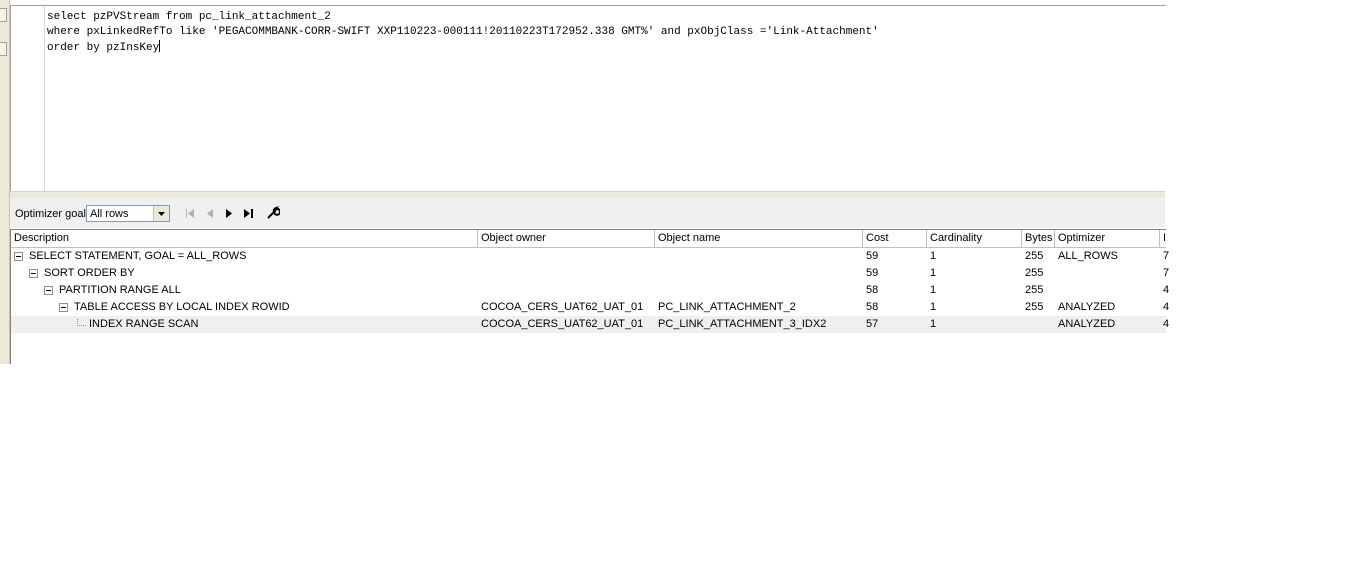  Describe the element at coordinates (229, 213) in the screenshot. I see `next-icon` at that location.